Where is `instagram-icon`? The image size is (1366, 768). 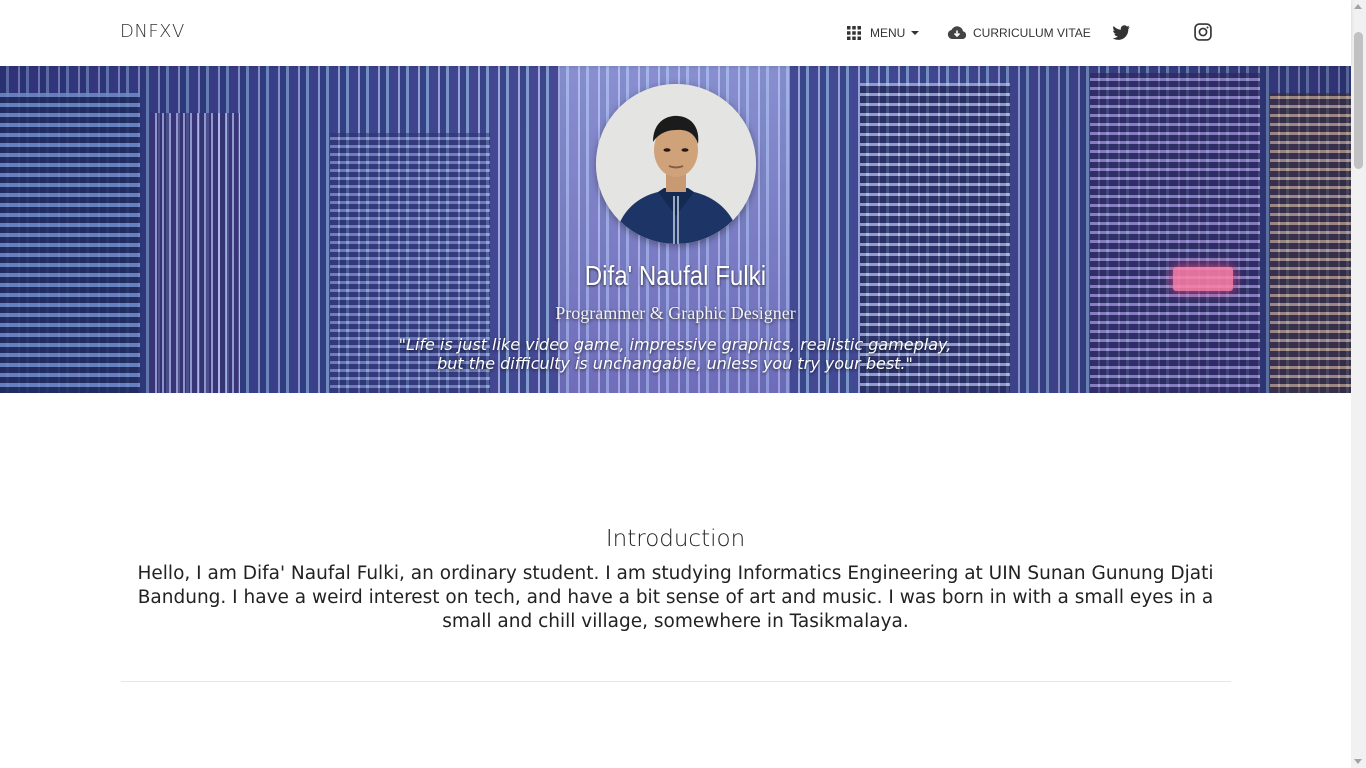
instagram-icon is located at coordinates (1203, 32).